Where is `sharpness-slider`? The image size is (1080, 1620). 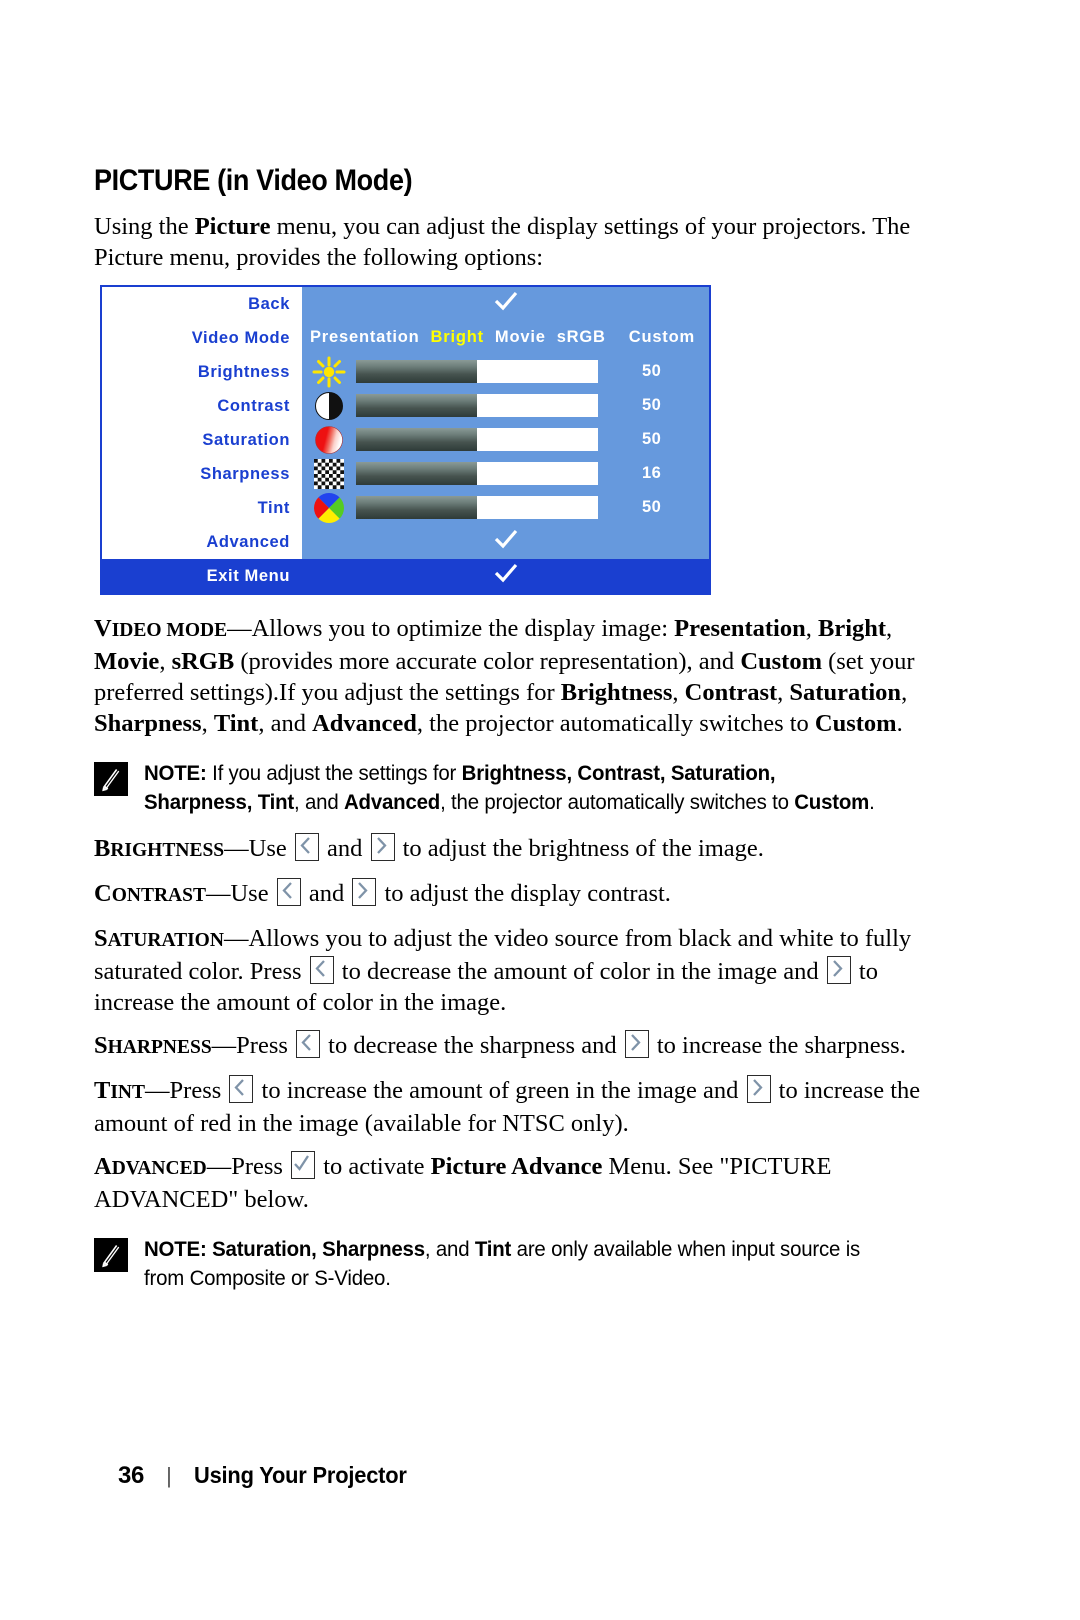
sharpness-slider is located at coordinates (477, 473).